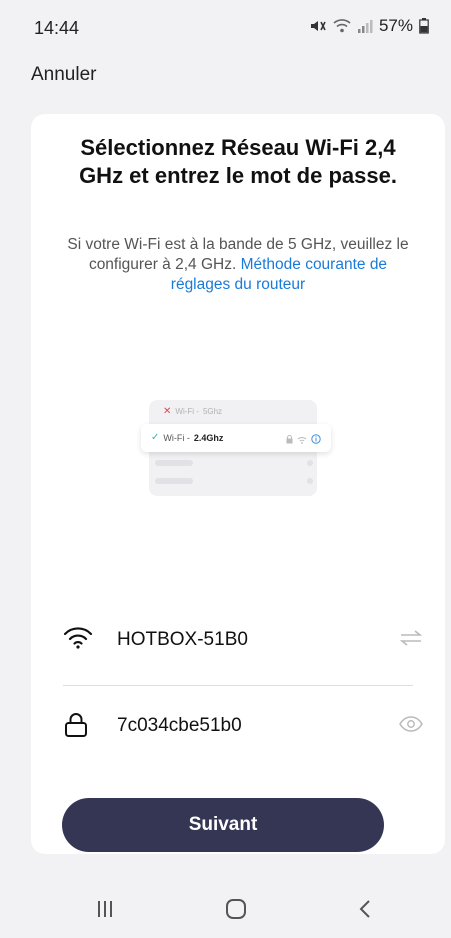 The image size is (451, 938). Describe the element at coordinates (187, 411) in the screenshot. I see `illustration-row1-prefix: Wi-Fi -` at that location.